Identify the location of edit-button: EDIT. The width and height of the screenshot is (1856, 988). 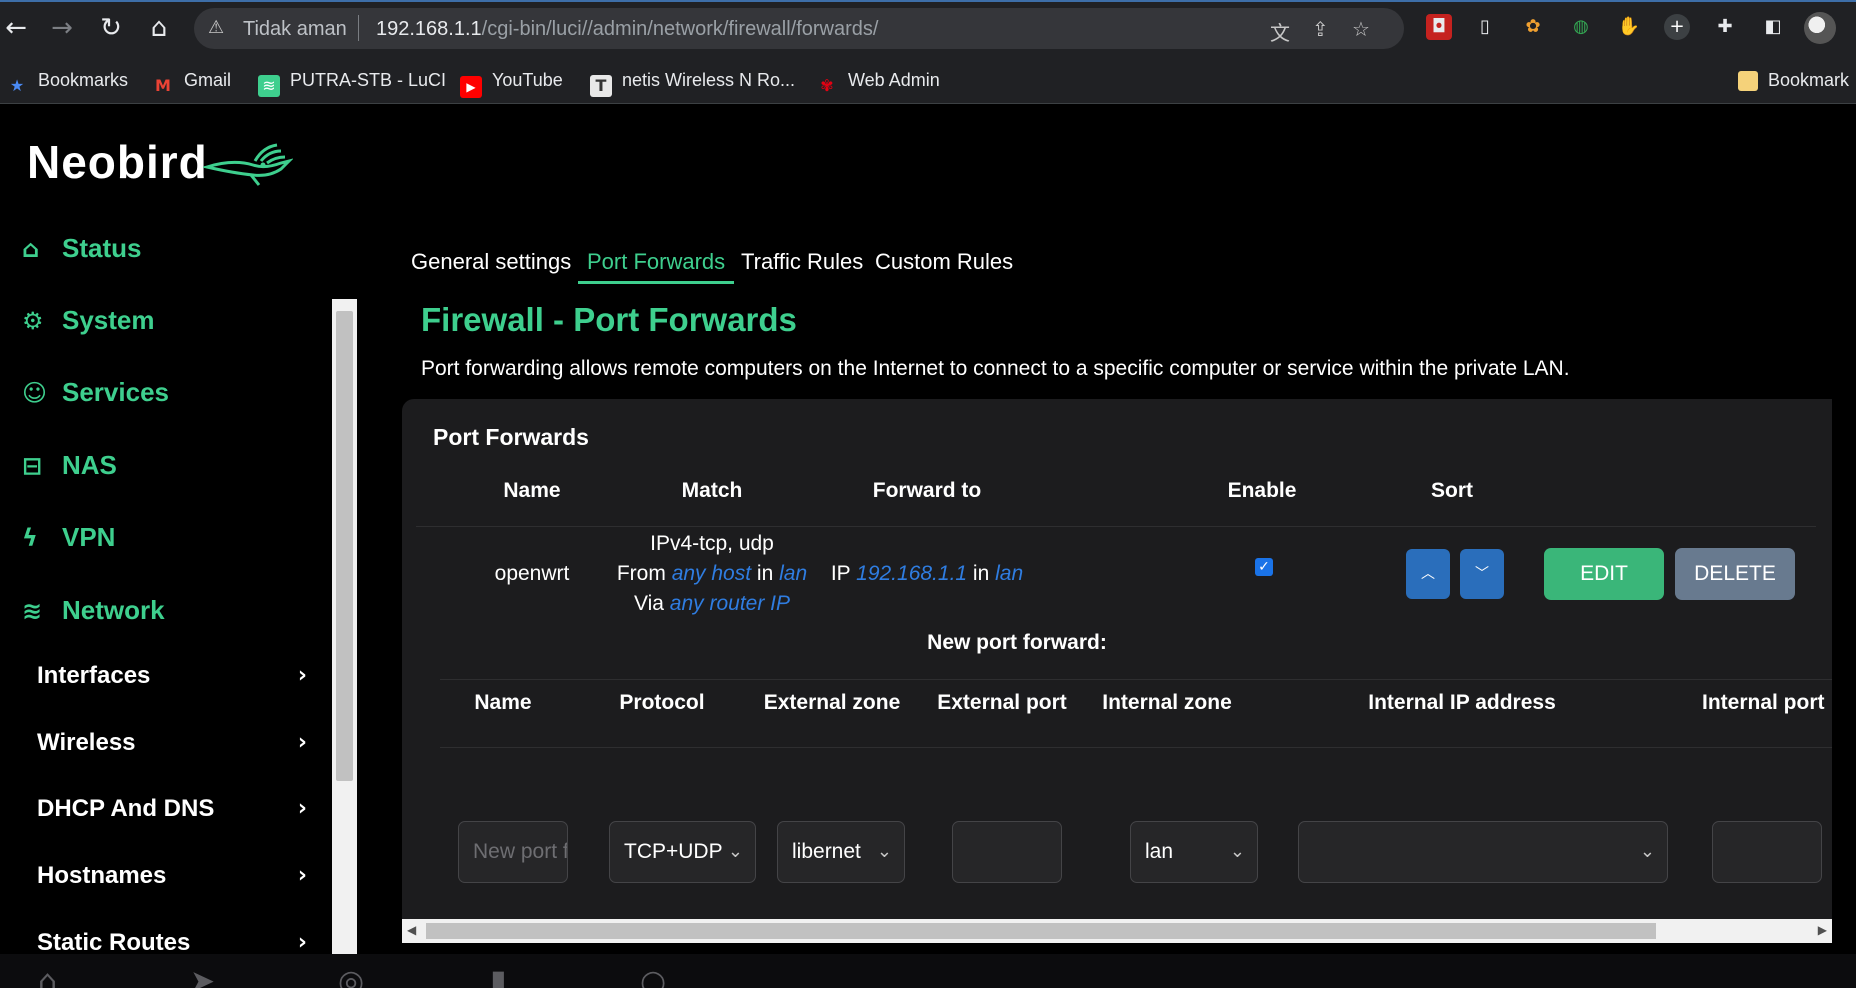
(1604, 574).